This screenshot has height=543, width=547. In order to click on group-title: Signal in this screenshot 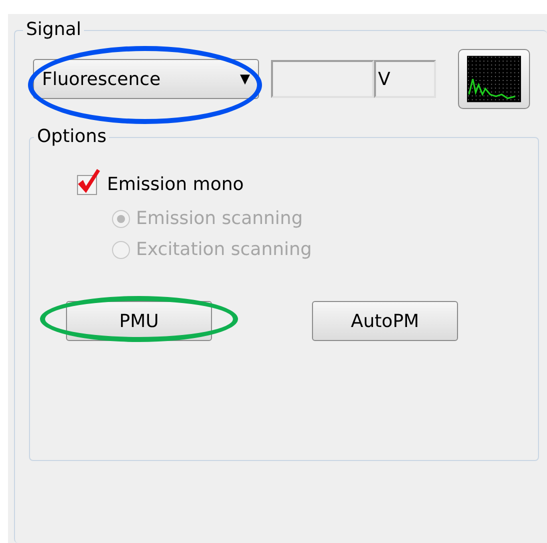, I will do `click(53, 30)`.